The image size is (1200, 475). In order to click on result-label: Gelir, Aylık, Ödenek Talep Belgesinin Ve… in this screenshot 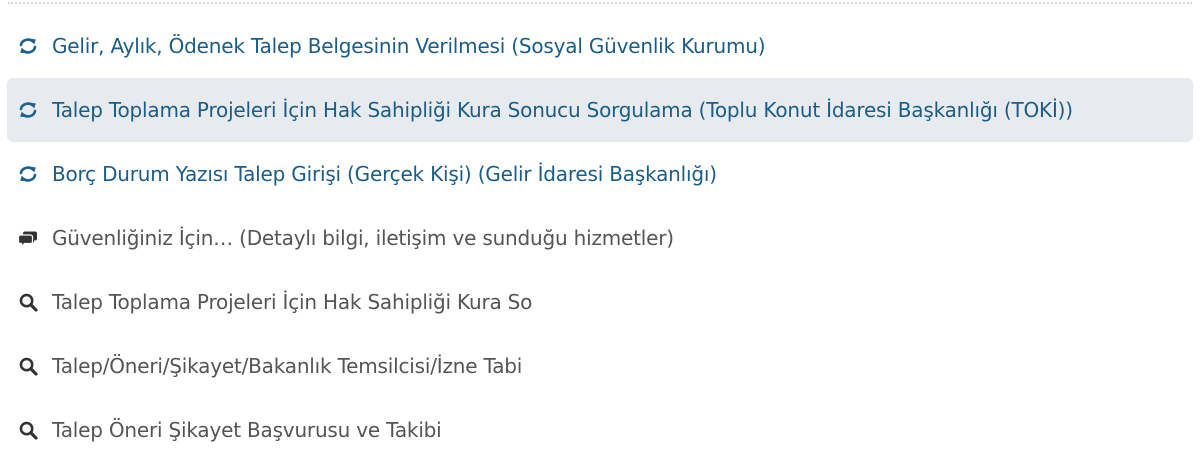, I will do `click(409, 46)`.